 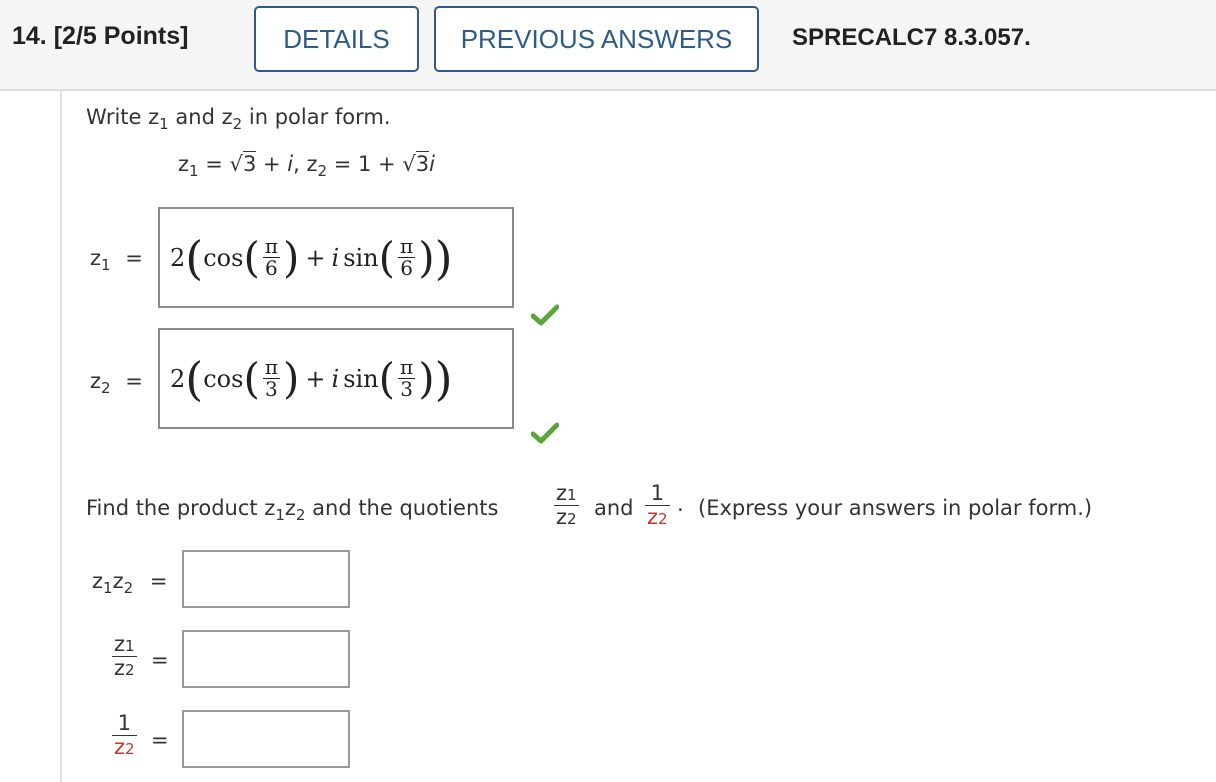 What do you see at coordinates (121, 36) in the screenshot?
I see `points-score: [2/5 Points]` at bounding box center [121, 36].